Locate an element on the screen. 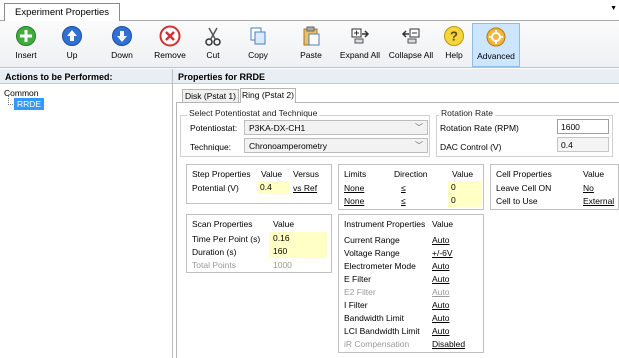  tab-ring: Ring (Pstat 2) is located at coordinates (268, 95).